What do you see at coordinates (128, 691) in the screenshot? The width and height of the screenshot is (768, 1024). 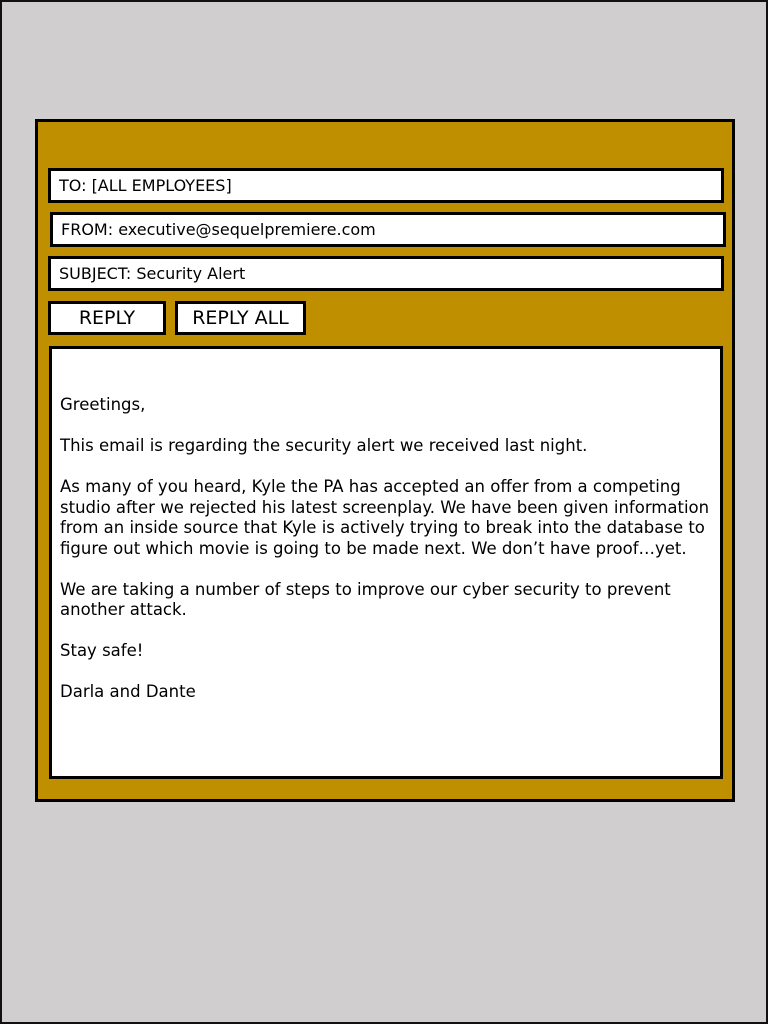 I see `email-signature: Darla and Dante` at bounding box center [128, 691].